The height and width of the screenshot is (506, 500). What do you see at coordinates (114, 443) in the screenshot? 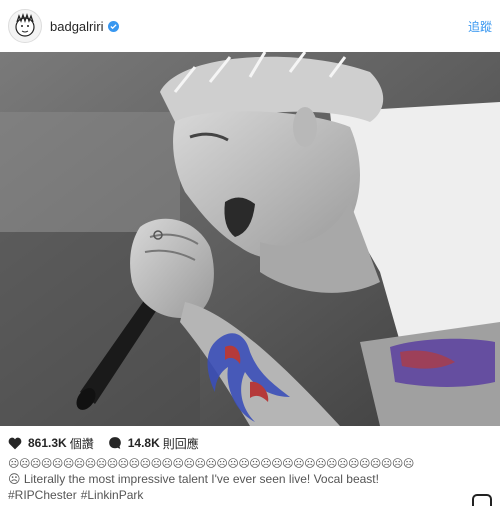
I see `comment-icon` at bounding box center [114, 443].